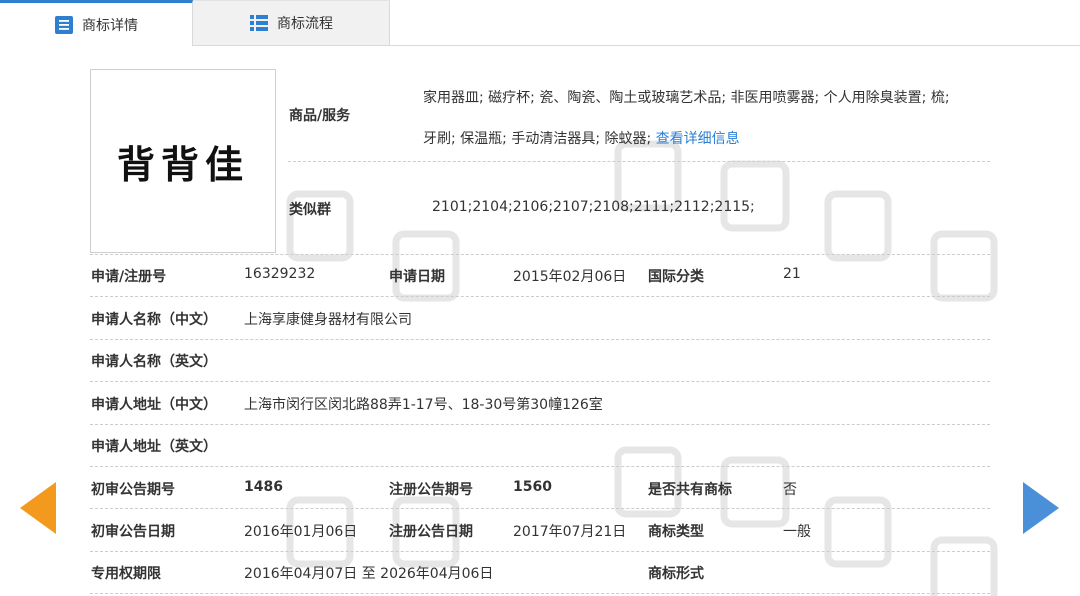 Image resolution: width=1080 pixels, height=596 pixels. I want to click on tab-label: 商标详情, so click(110, 25).